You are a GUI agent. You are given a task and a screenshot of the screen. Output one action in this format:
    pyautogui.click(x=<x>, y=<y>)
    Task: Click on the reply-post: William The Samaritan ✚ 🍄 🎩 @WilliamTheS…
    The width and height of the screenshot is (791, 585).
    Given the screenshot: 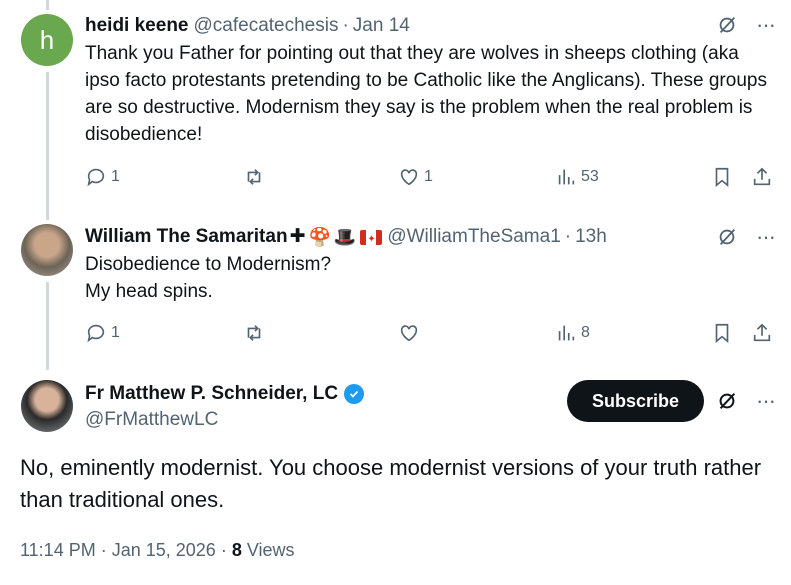 What is the action you would take?
    pyautogui.click(x=430, y=265)
    